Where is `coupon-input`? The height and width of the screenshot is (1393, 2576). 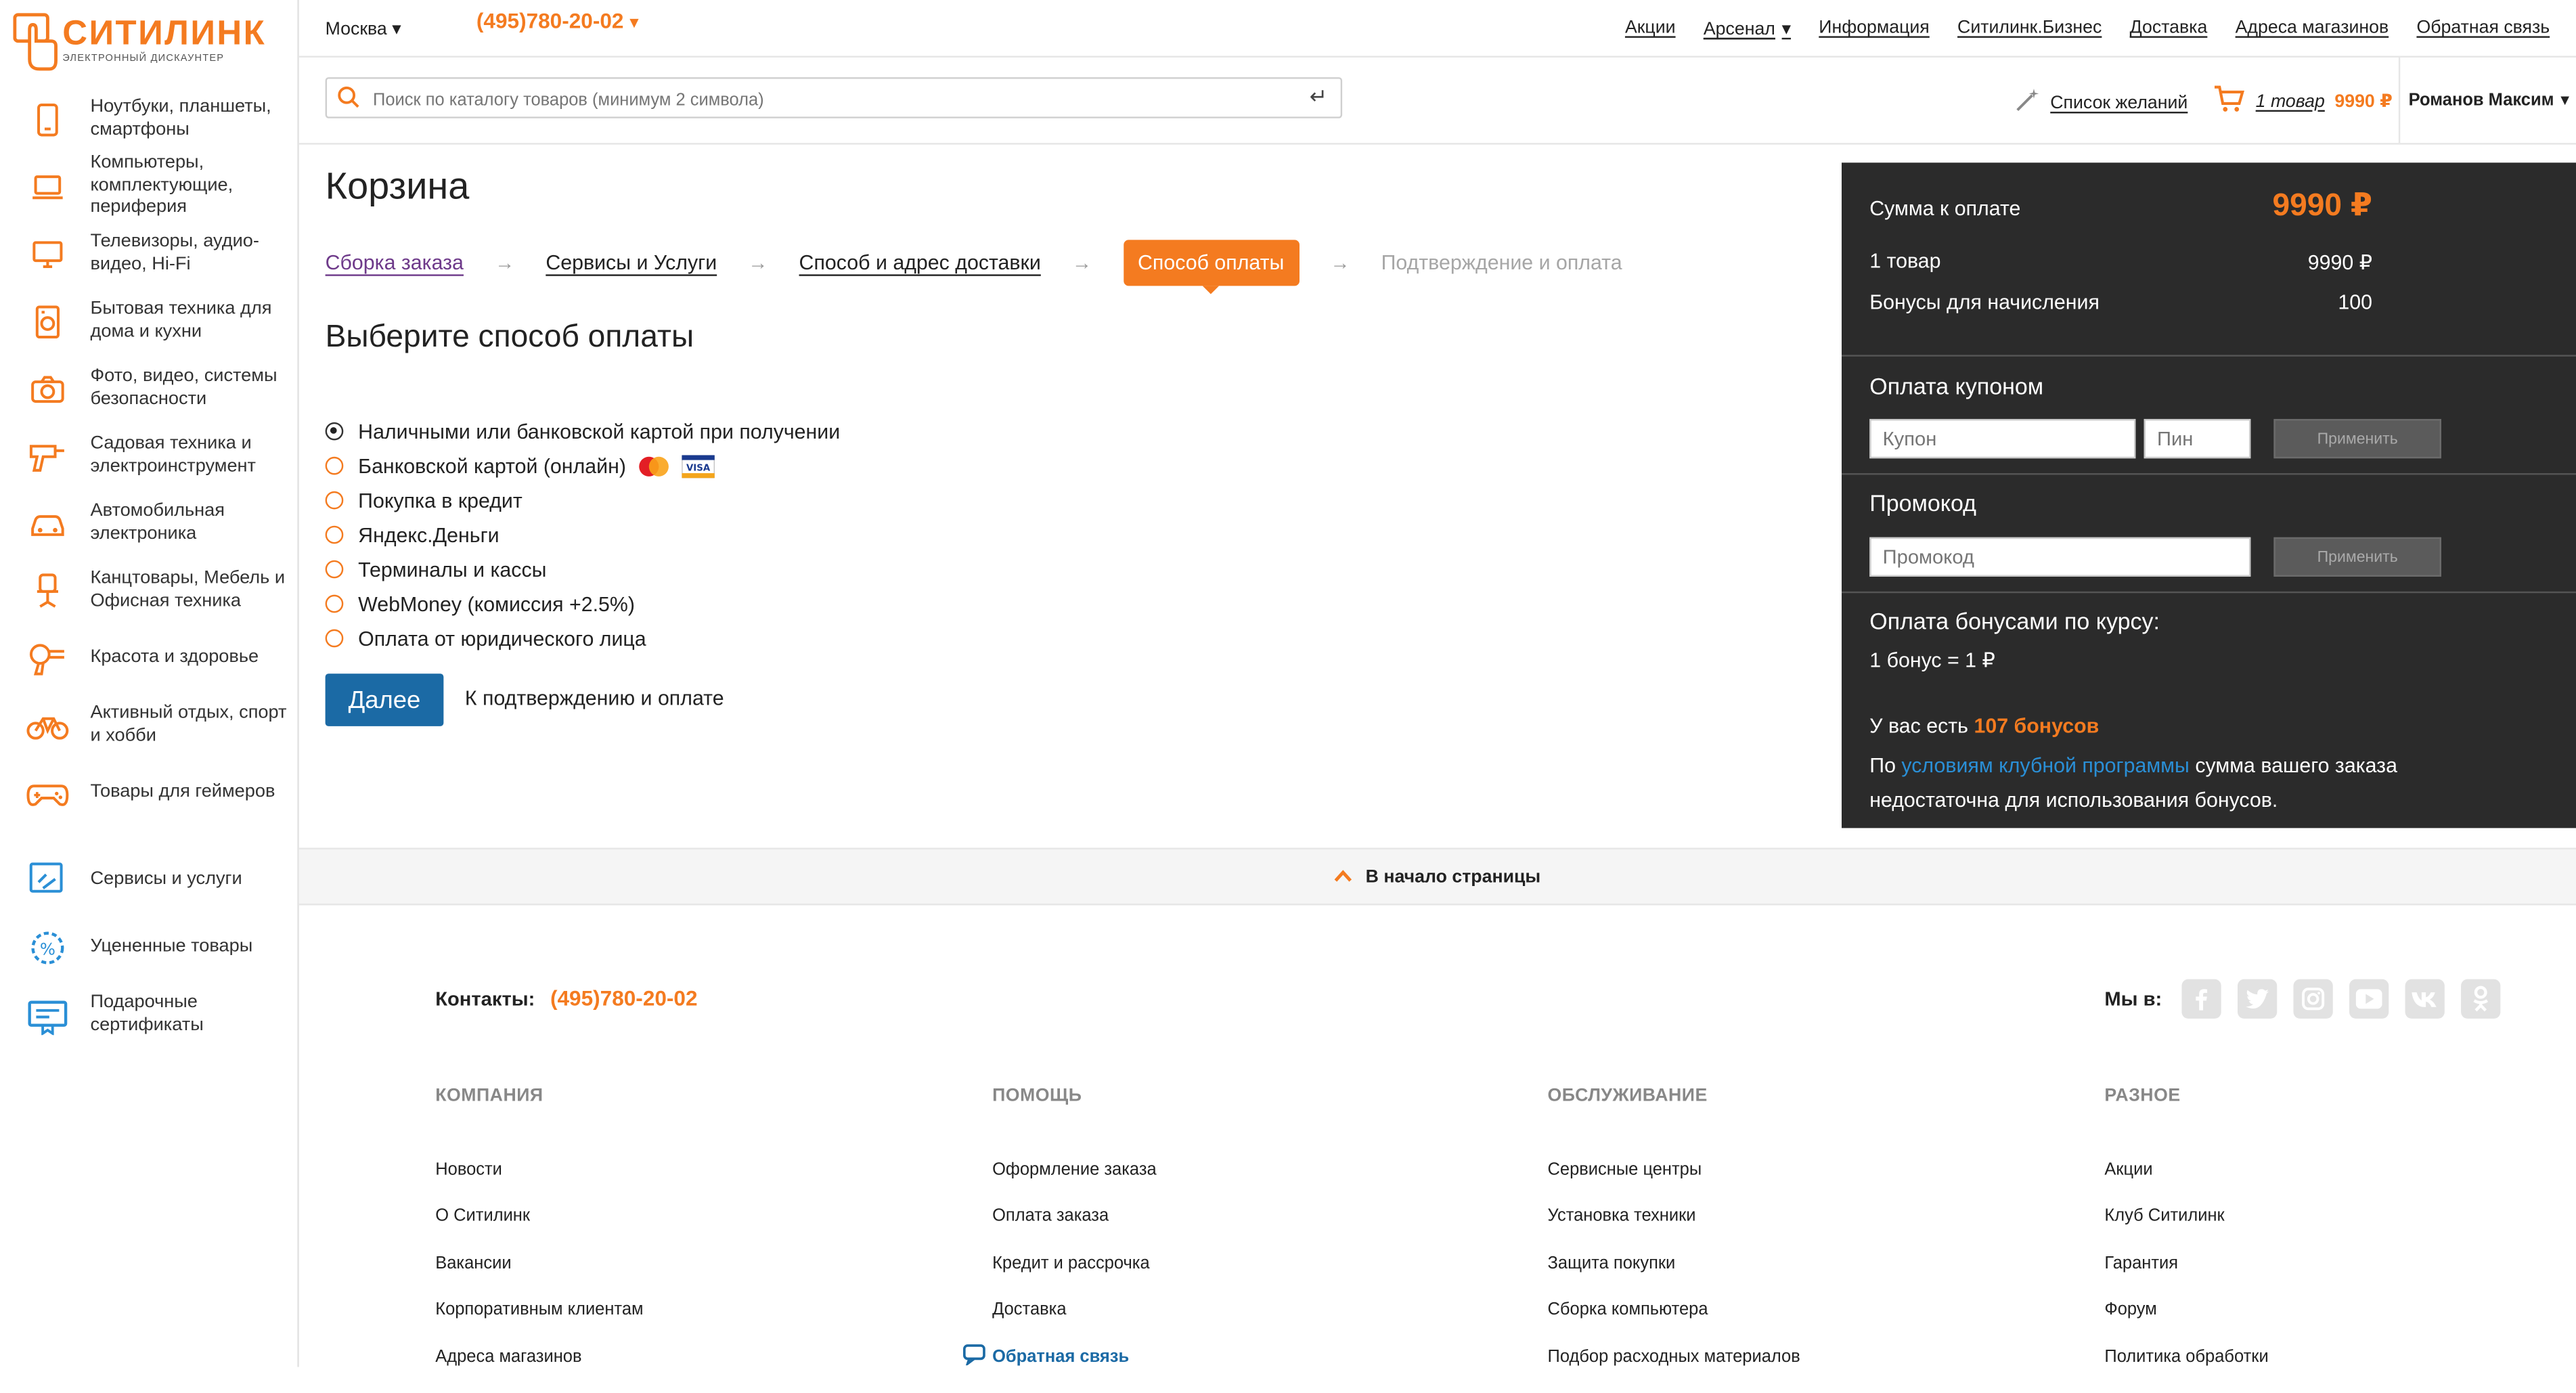
coupon-input is located at coordinates (2002, 438).